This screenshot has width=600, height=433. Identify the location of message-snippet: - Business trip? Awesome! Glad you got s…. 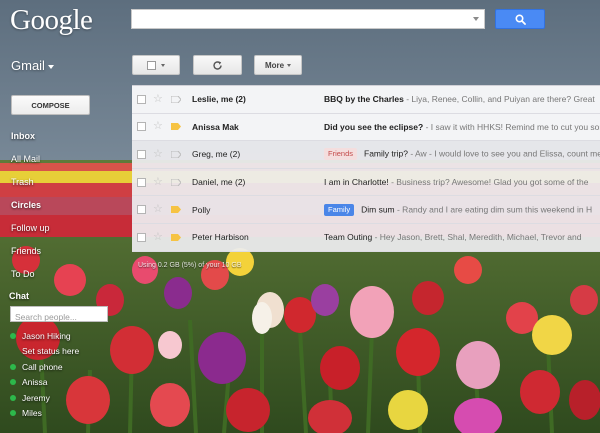
(488, 182).